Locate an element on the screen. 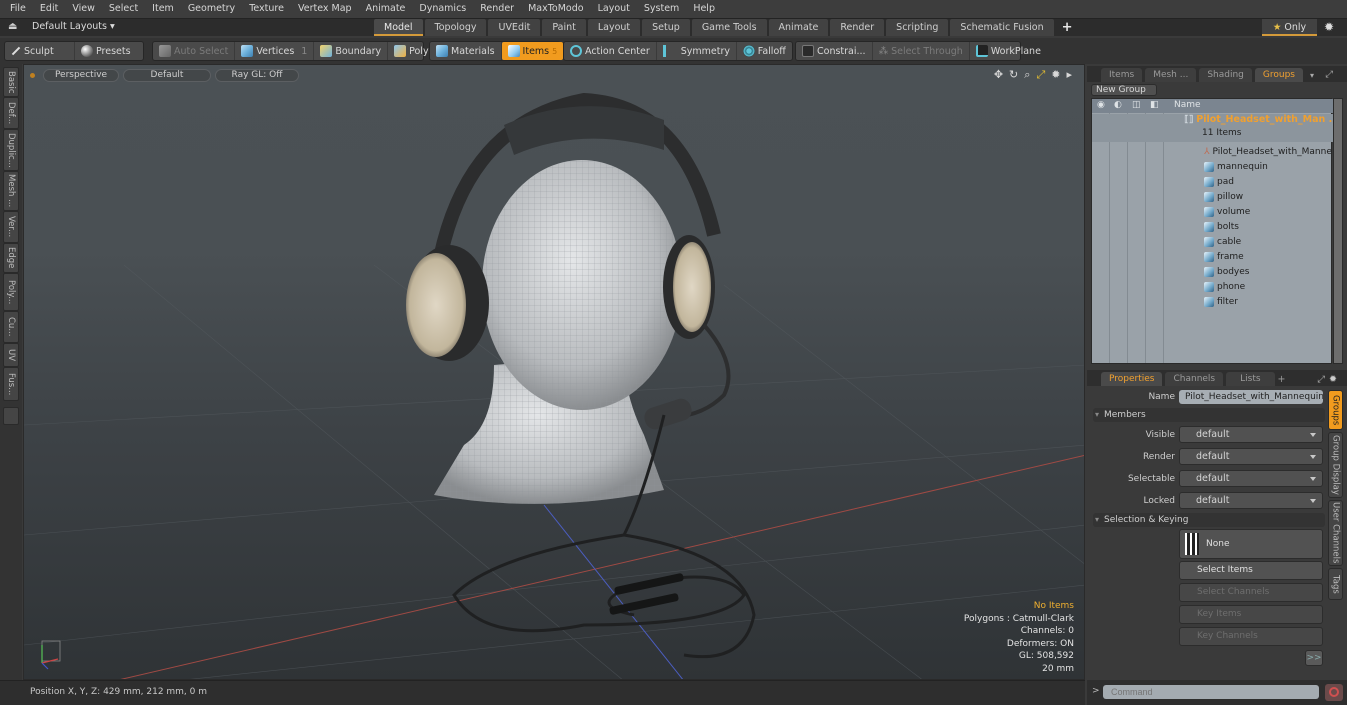 This screenshot has height=705, width=1347. none-button: None is located at coordinates (1251, 544).